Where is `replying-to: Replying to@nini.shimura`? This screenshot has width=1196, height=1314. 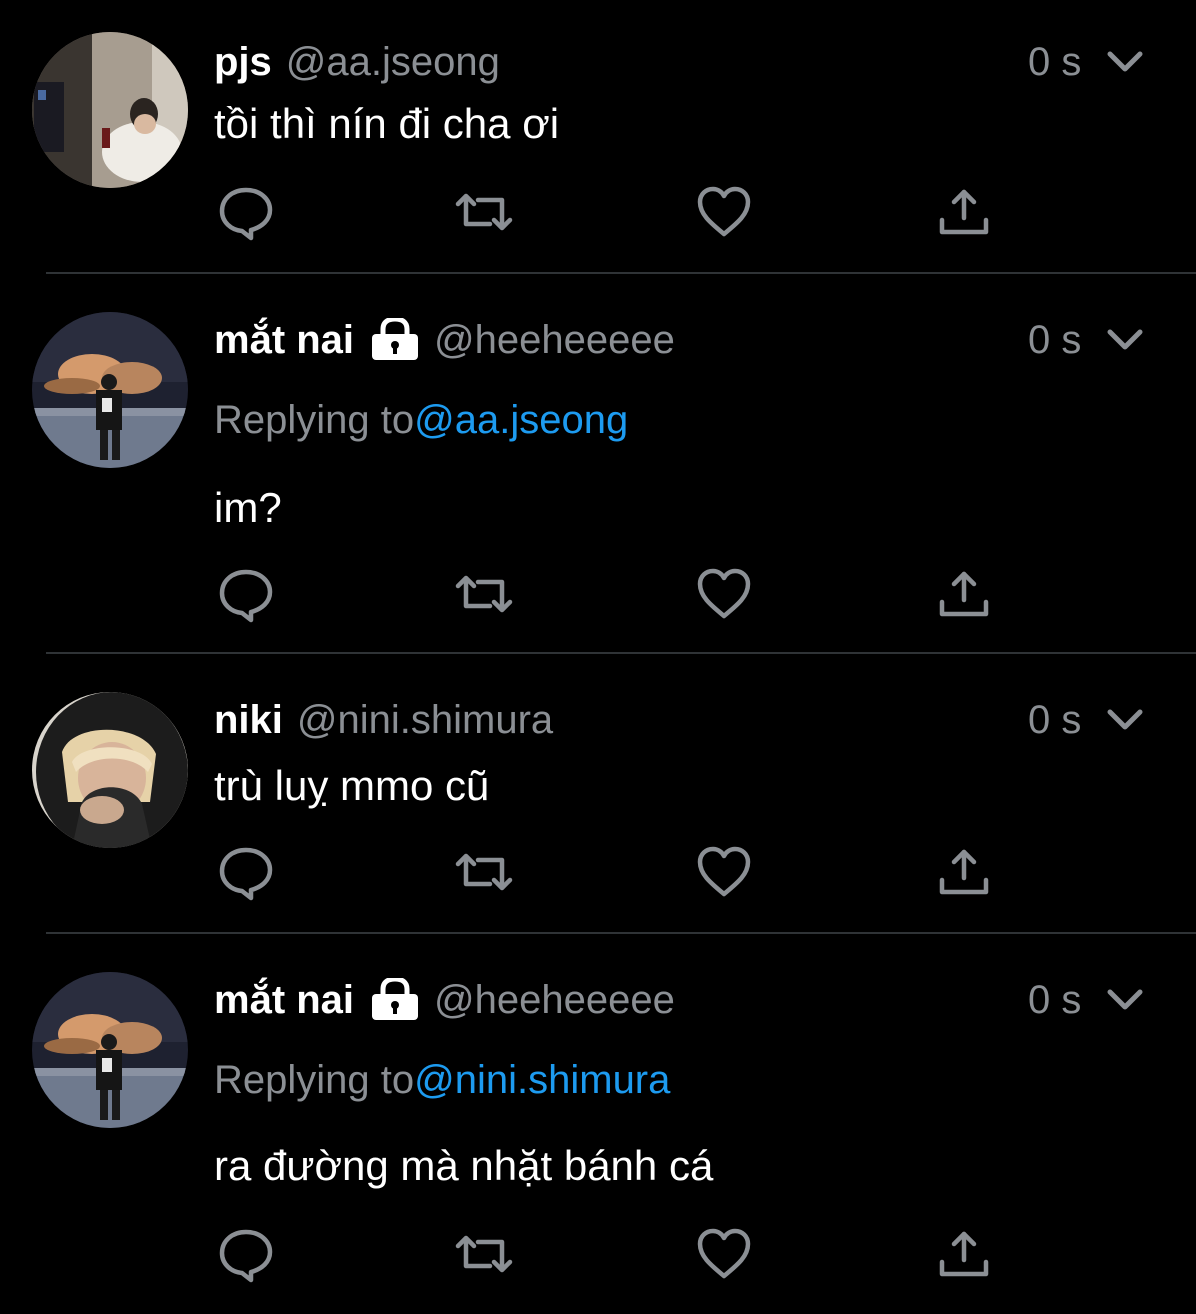
replying-to: Replying to@nini.shimura is located at coordinates (442, 1080).